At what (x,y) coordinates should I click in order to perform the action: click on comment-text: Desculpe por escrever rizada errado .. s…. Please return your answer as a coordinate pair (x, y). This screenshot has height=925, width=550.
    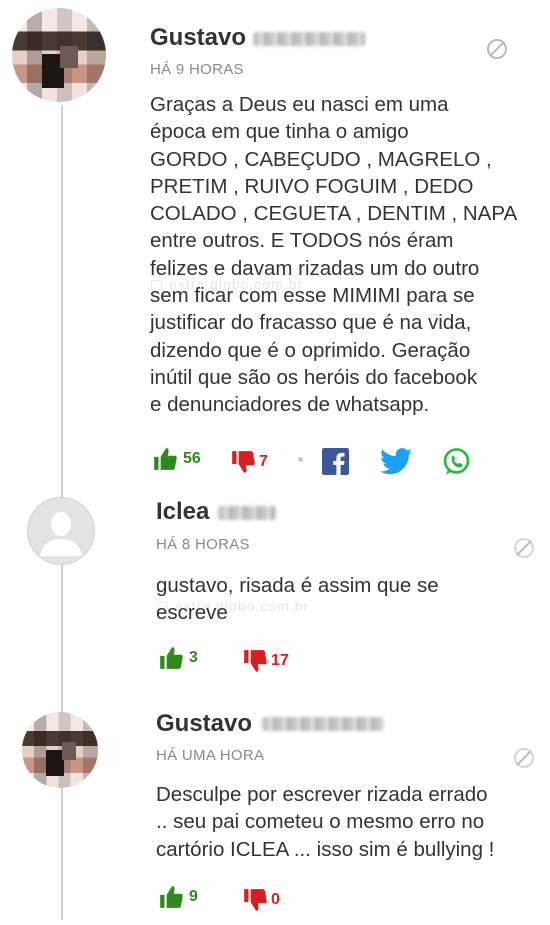
    Looking at the image, I should click on (325, 822).